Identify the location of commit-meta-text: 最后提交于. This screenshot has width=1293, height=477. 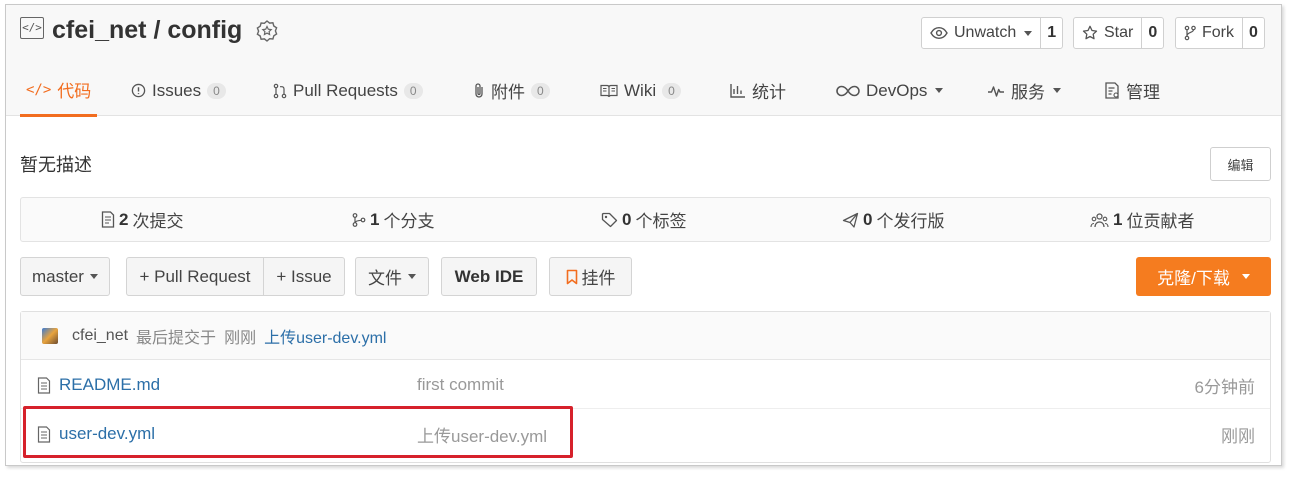
(176, 338).